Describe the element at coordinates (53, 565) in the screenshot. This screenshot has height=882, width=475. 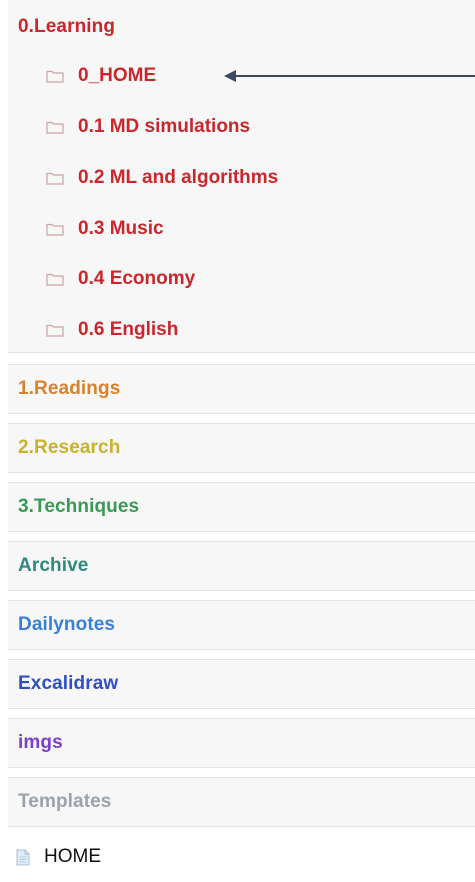
I see `folder-label: Archive` at that location.